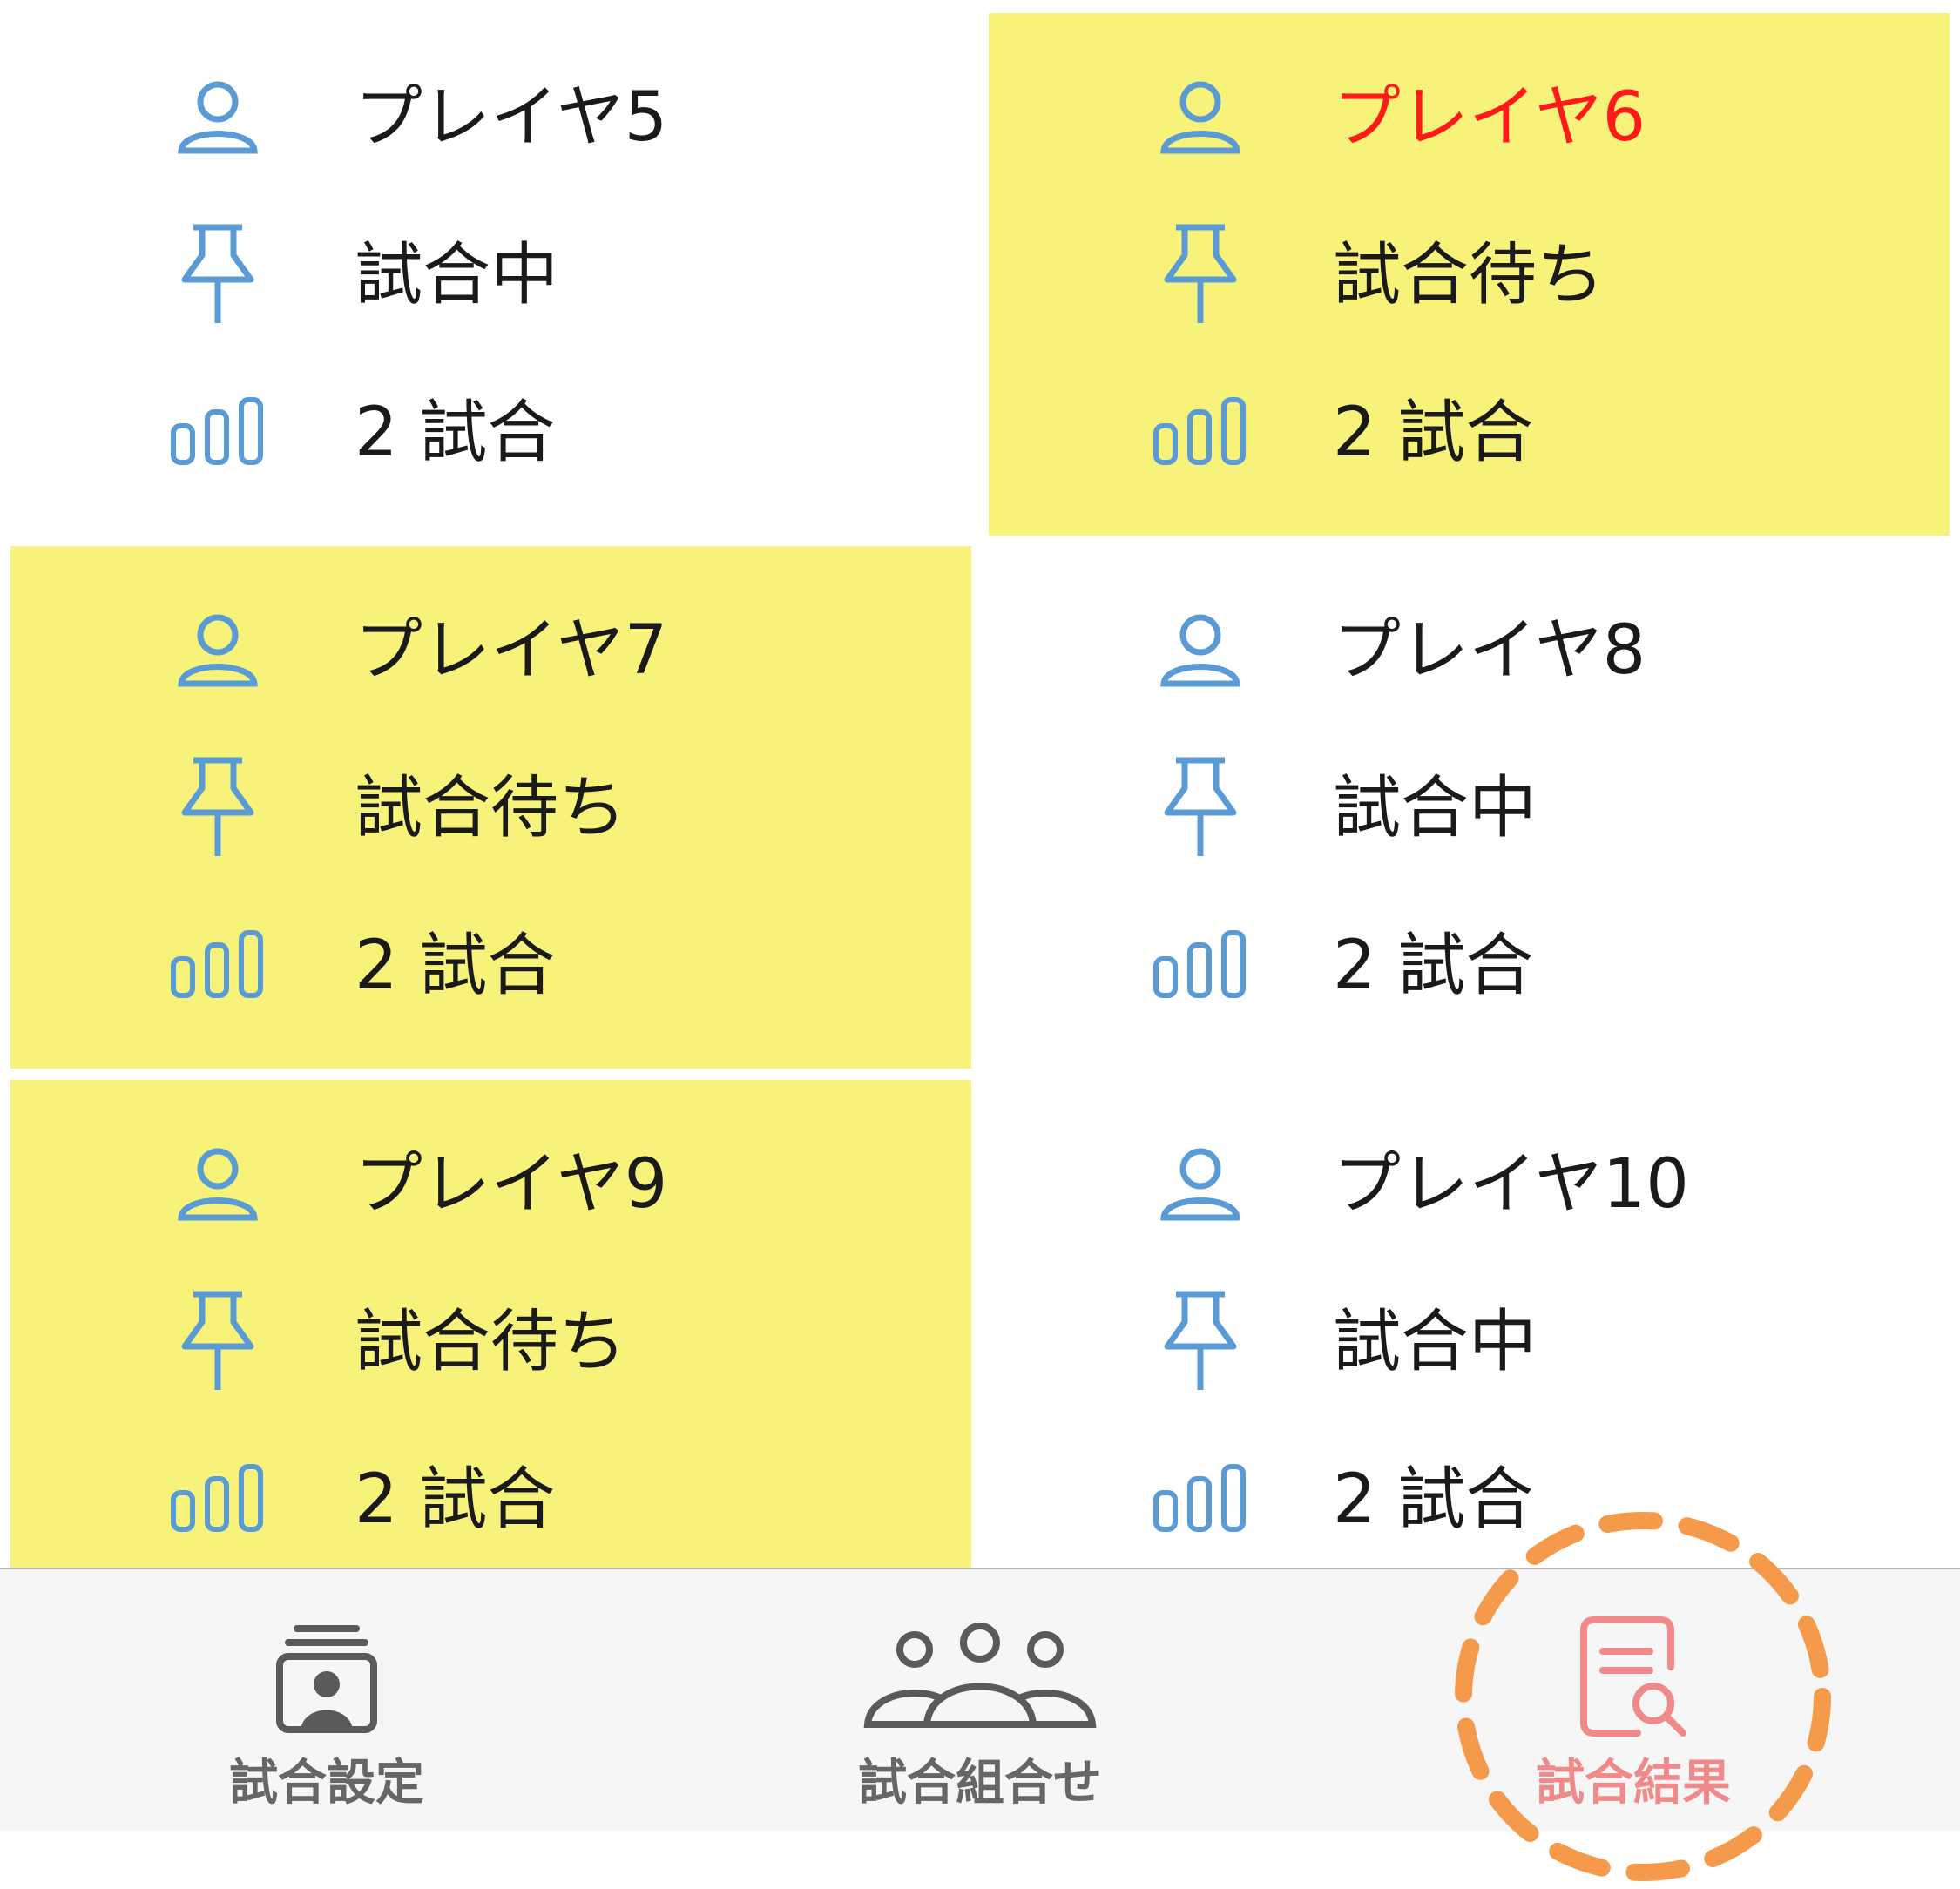 This screenshot has width=1960, height=1889. Describe the element at coordinates (511, 650) in the screenshot. I see `player-name: プレイヤ7` at that location.